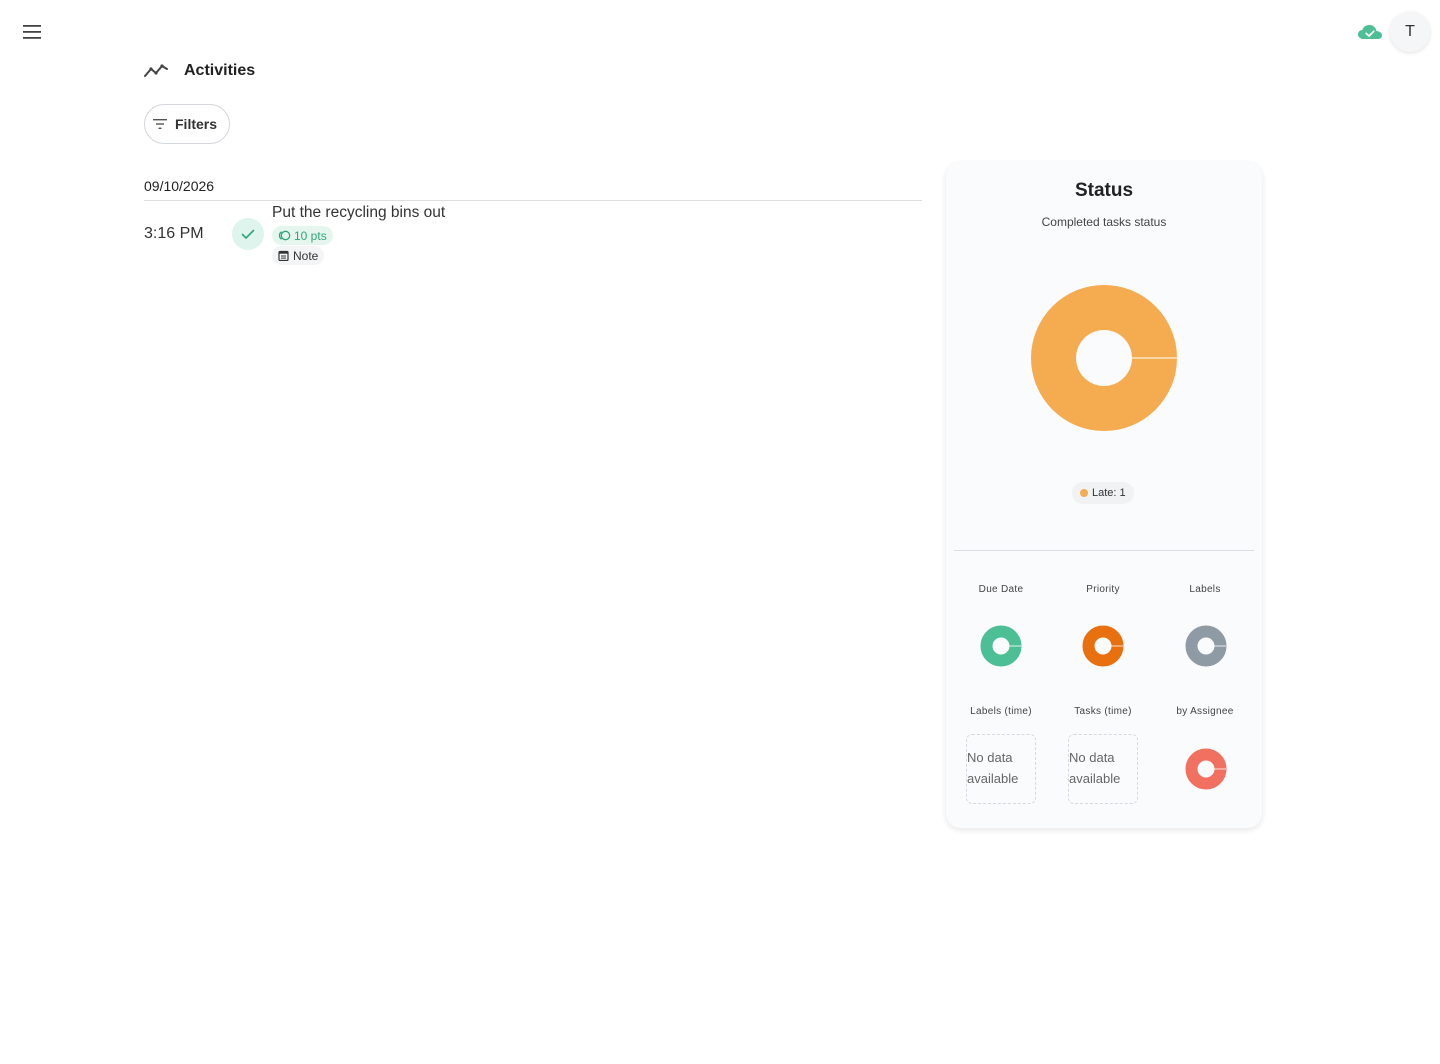  What do you see at coordinates (1104, 190) in the screenshot?
I see `status-card-title: Status` at bounding box center [1104, 190].